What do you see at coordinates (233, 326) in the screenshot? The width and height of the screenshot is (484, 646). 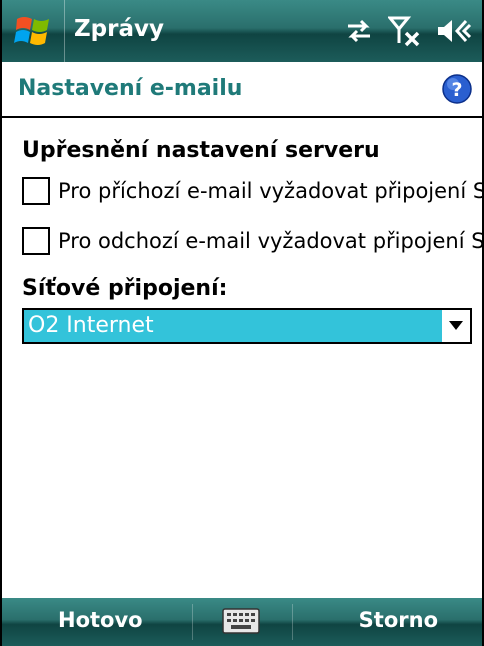 I see `network-connection-value: O2 Internet` at bounding box center [233, 326].